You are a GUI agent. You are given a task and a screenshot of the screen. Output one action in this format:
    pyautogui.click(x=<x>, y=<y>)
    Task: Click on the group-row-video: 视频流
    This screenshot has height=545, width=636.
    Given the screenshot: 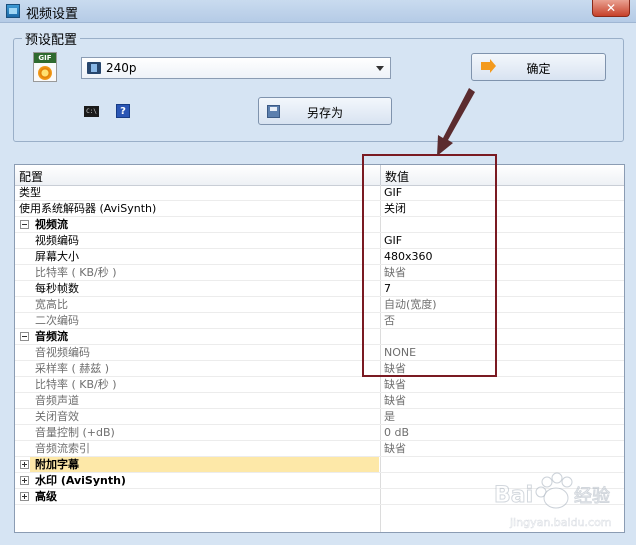 What is the action you would take?
    pyautogui.click(x=319, y=225)
    